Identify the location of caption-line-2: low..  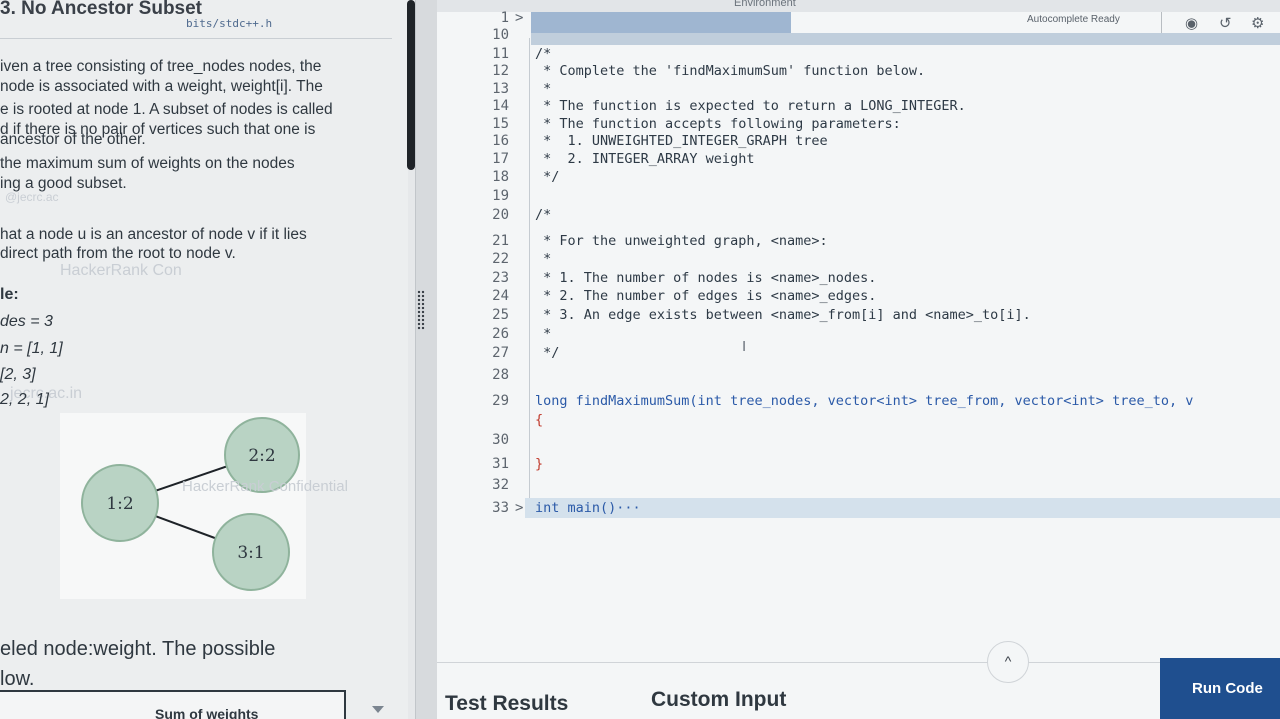
(17, 679).